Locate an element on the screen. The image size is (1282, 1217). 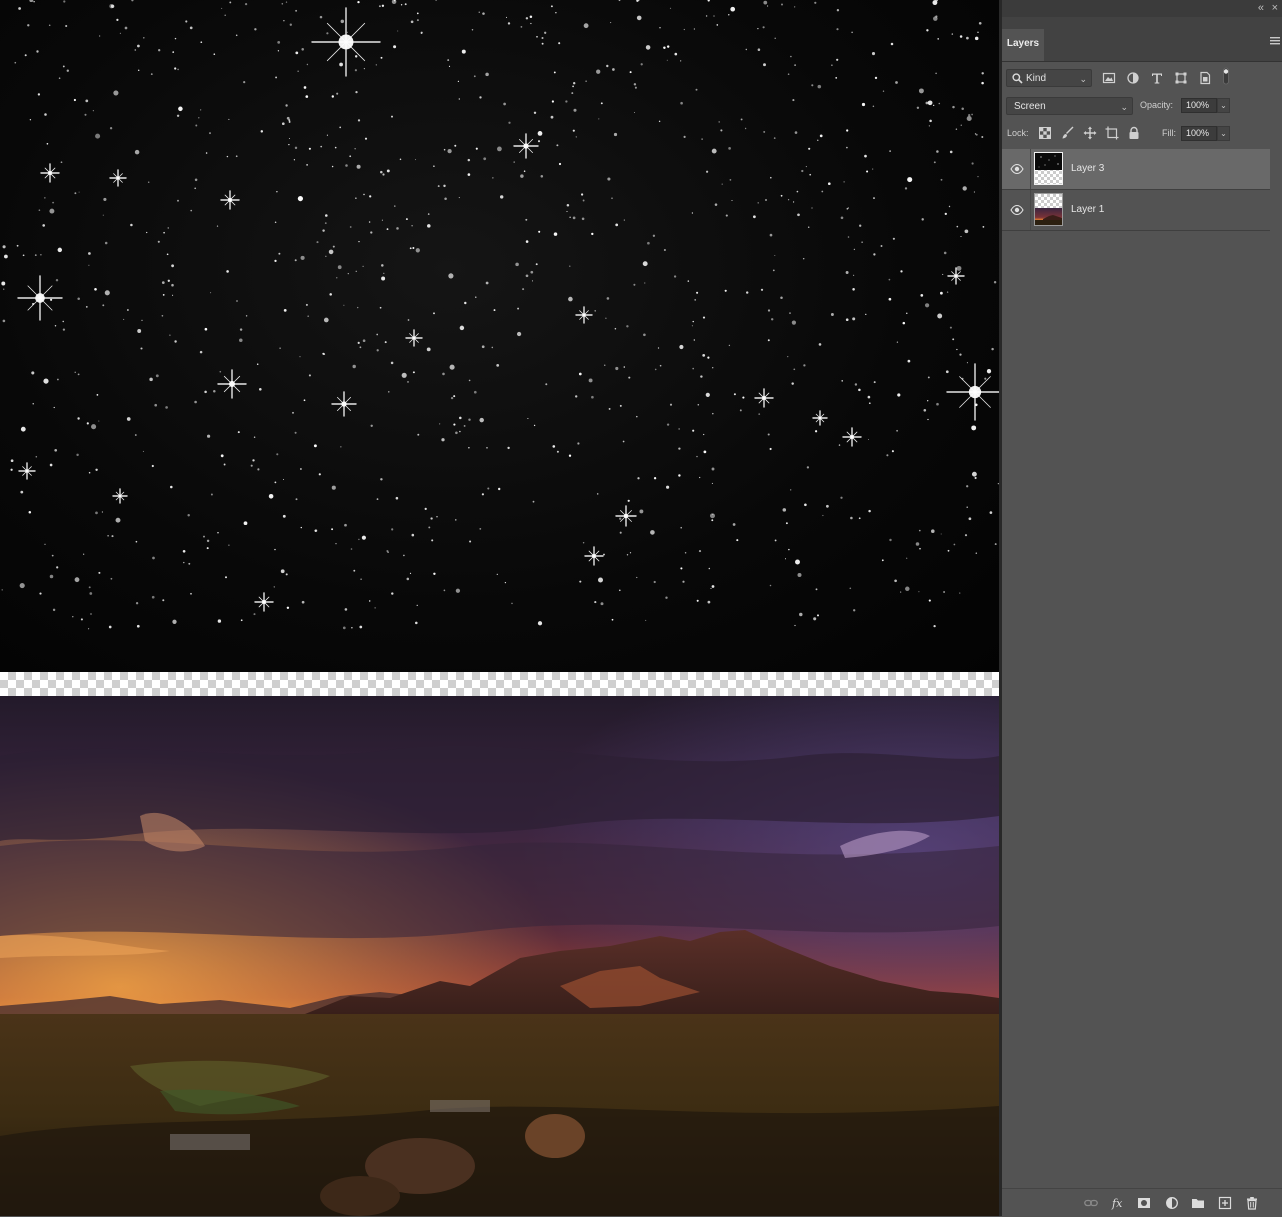
layer-row-layer-3: Layer 3 is located at coordinates (1136, 169).